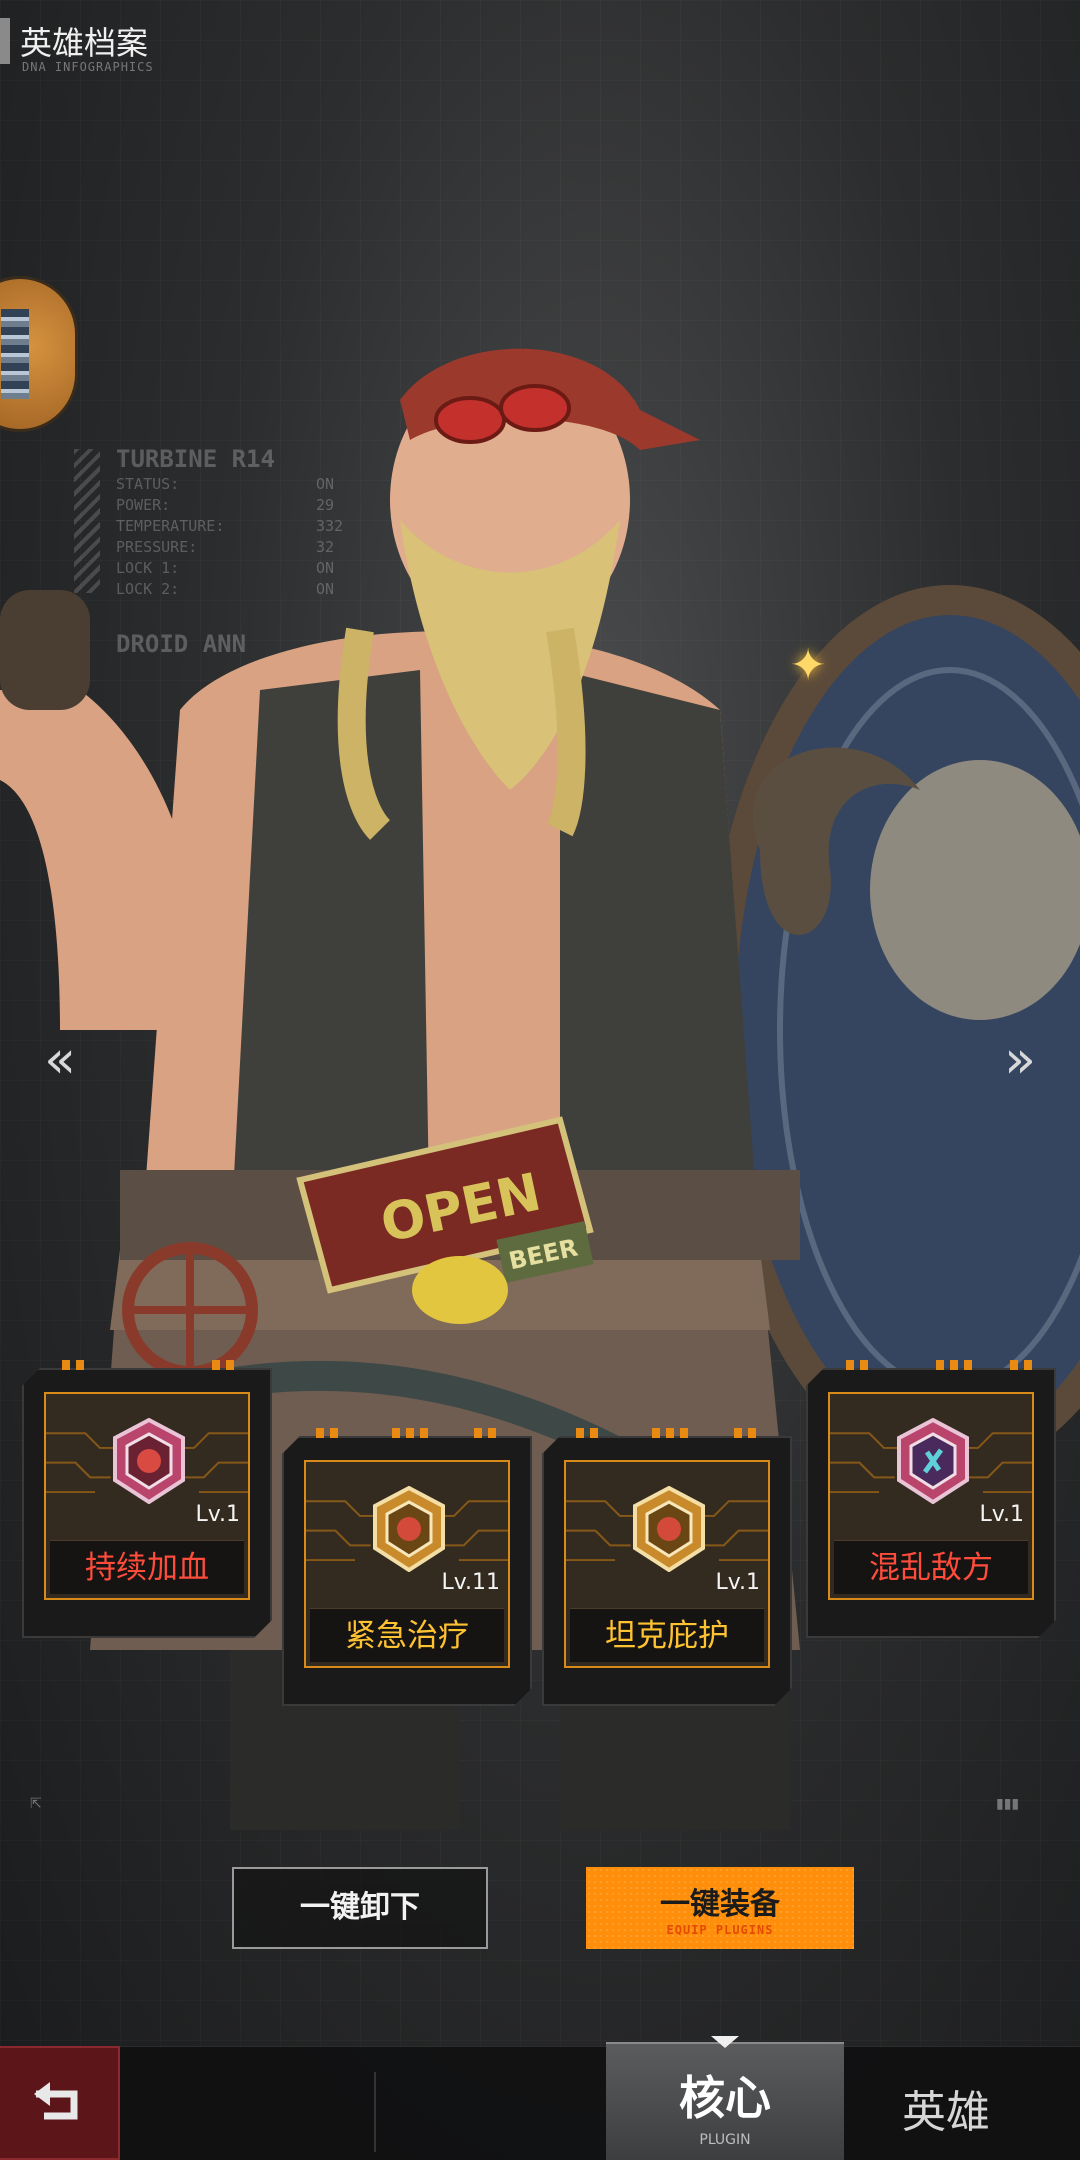  What do you see at coordinates (149, 1461) in the screenshot?
I see `heal-emblem-icon` at bounding box center [149, 1461].